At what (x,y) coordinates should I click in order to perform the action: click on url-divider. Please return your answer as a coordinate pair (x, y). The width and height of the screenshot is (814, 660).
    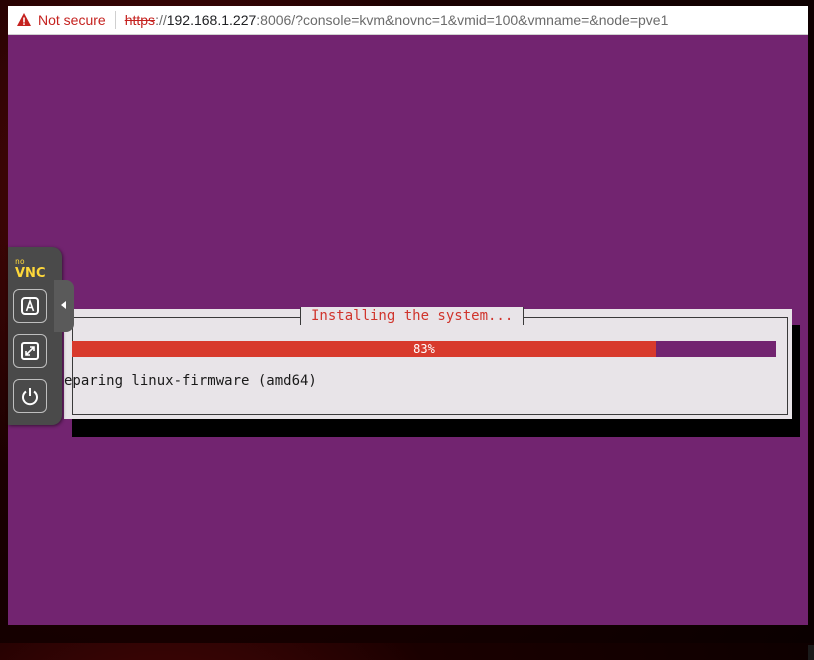
    Looking at the image, I should click on (115, 20).